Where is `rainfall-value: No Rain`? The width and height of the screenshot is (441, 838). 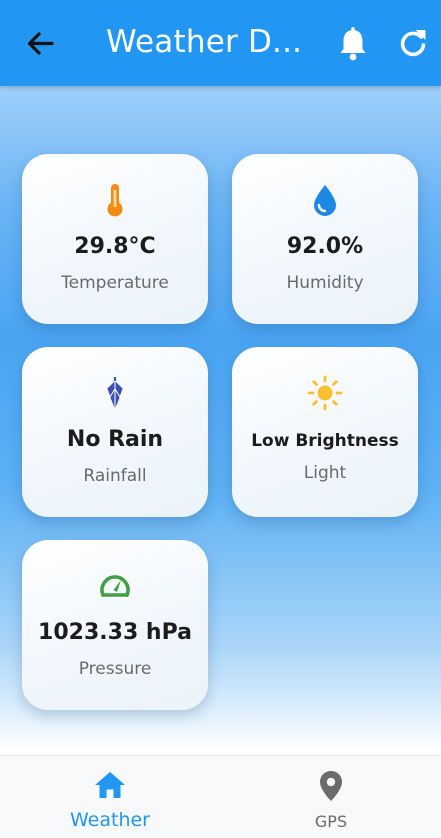
rainfall-value: No Rain is located at coordinates (115, 439).